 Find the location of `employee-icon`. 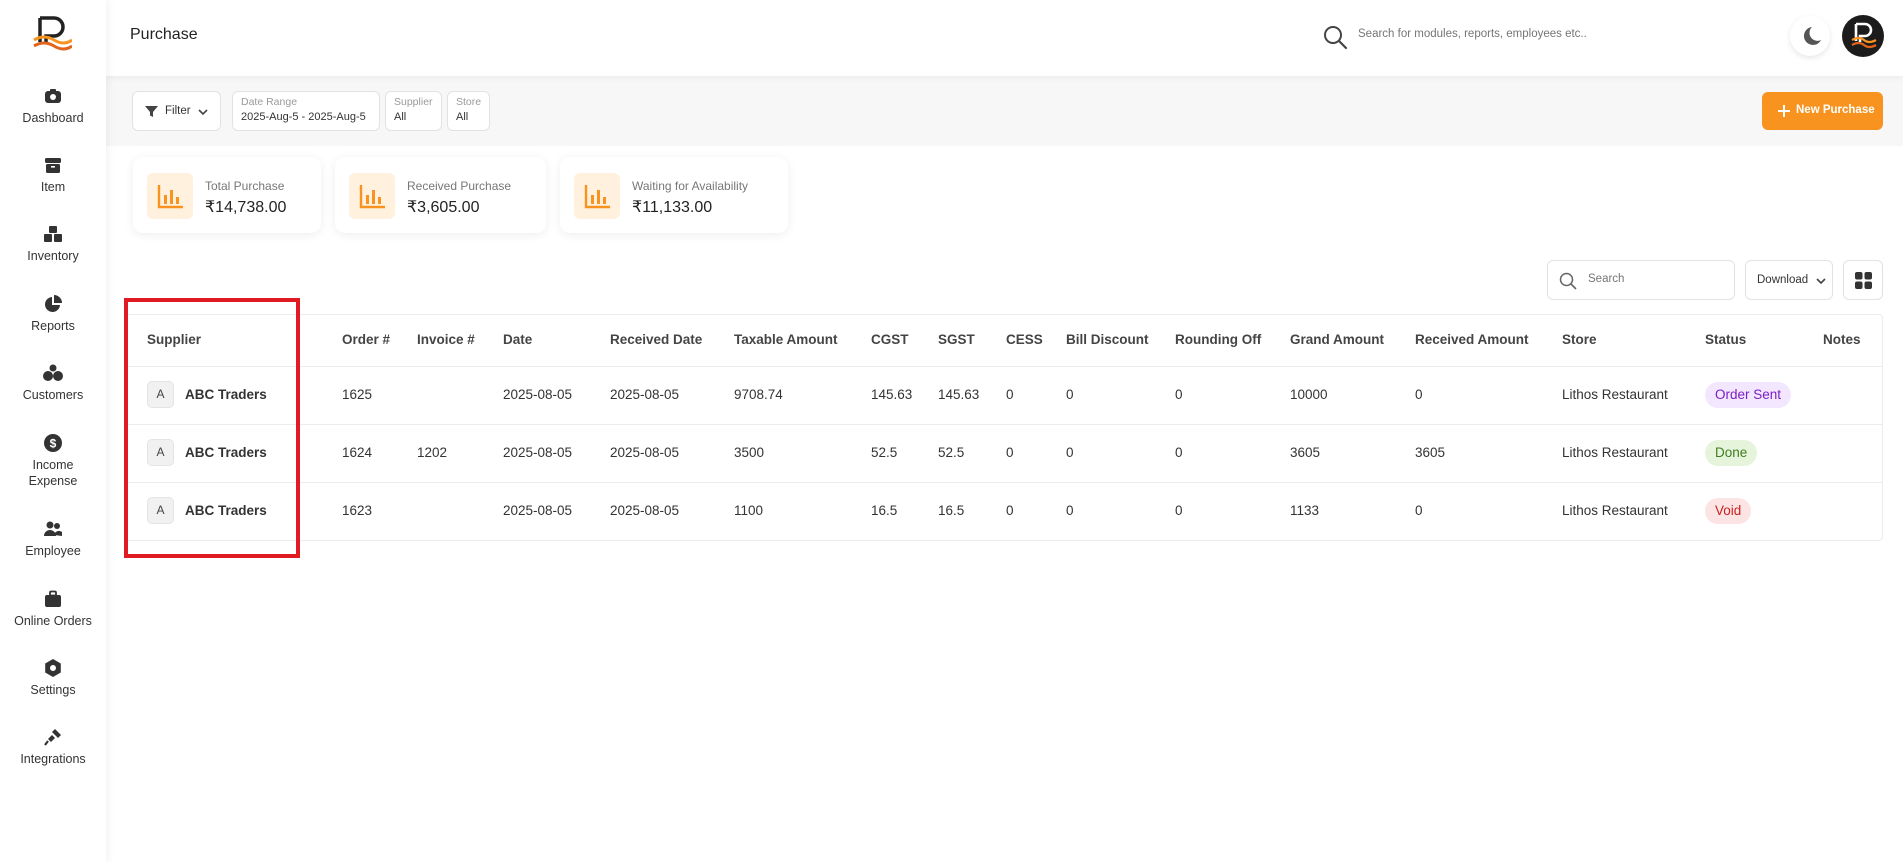

employee-icon is located at coordinates (53, 528).